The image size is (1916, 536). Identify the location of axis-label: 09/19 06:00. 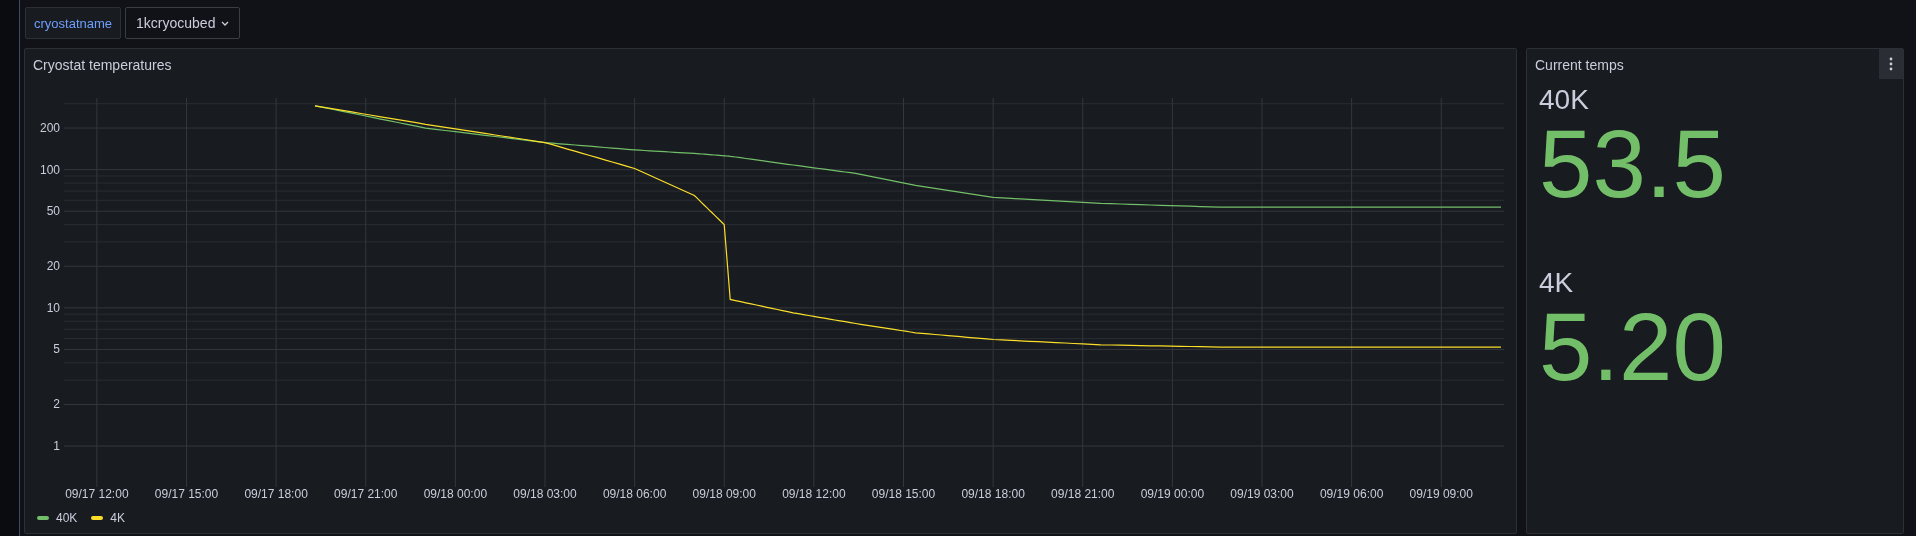
(1351, 494).